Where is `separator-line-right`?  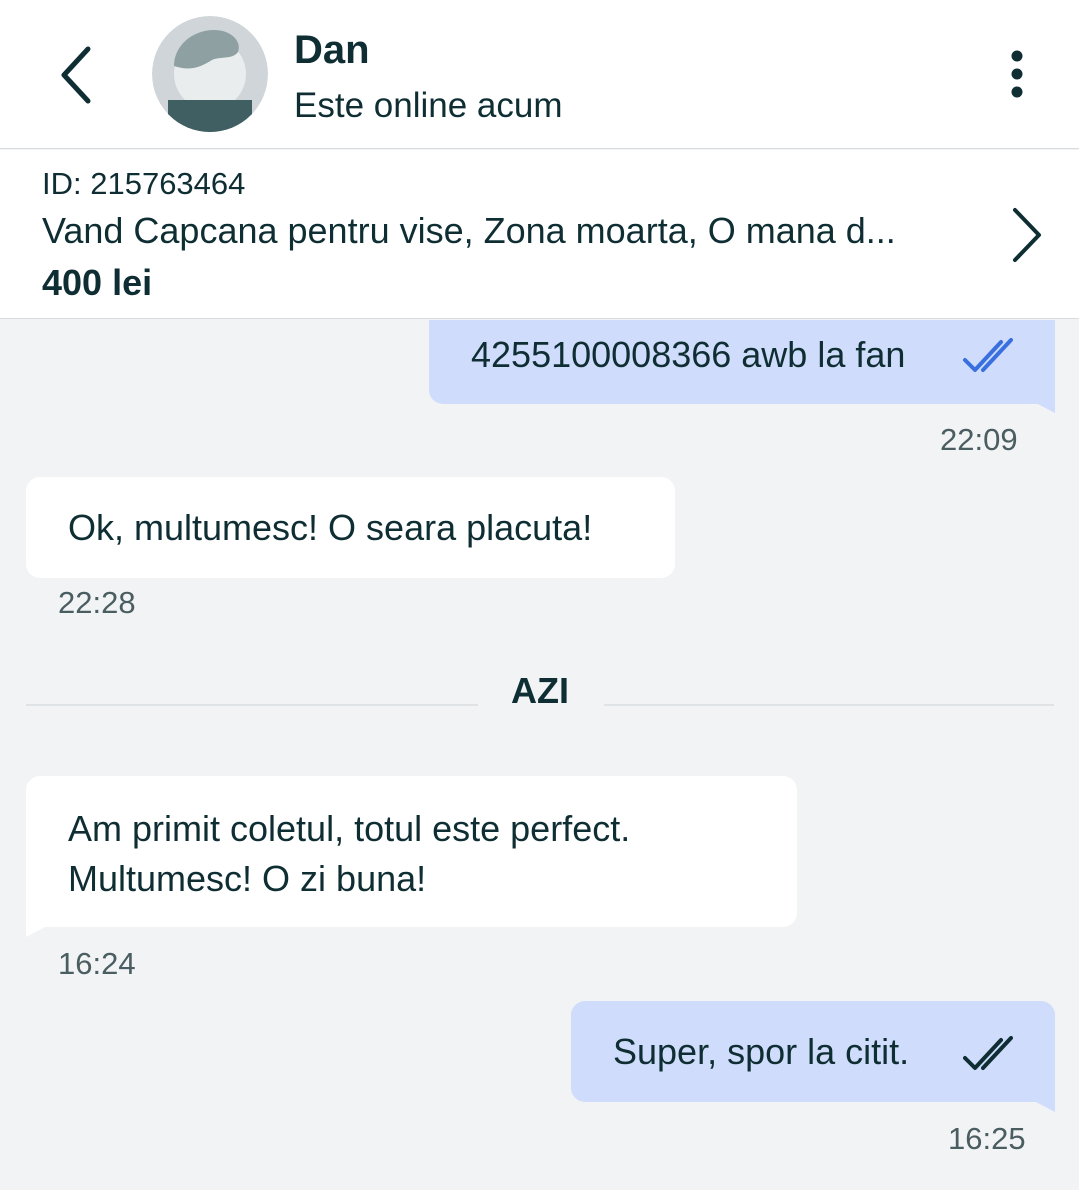
separator-line-right is located at coordinates (829, 705).